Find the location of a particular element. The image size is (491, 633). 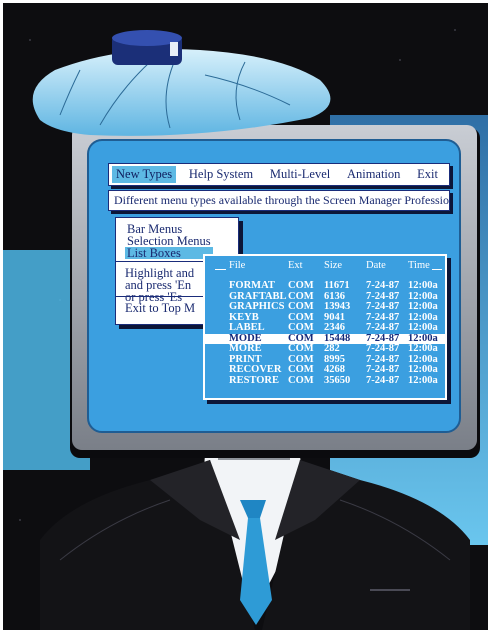

column-header-ext: Ext is located at coordinates (295, 265).